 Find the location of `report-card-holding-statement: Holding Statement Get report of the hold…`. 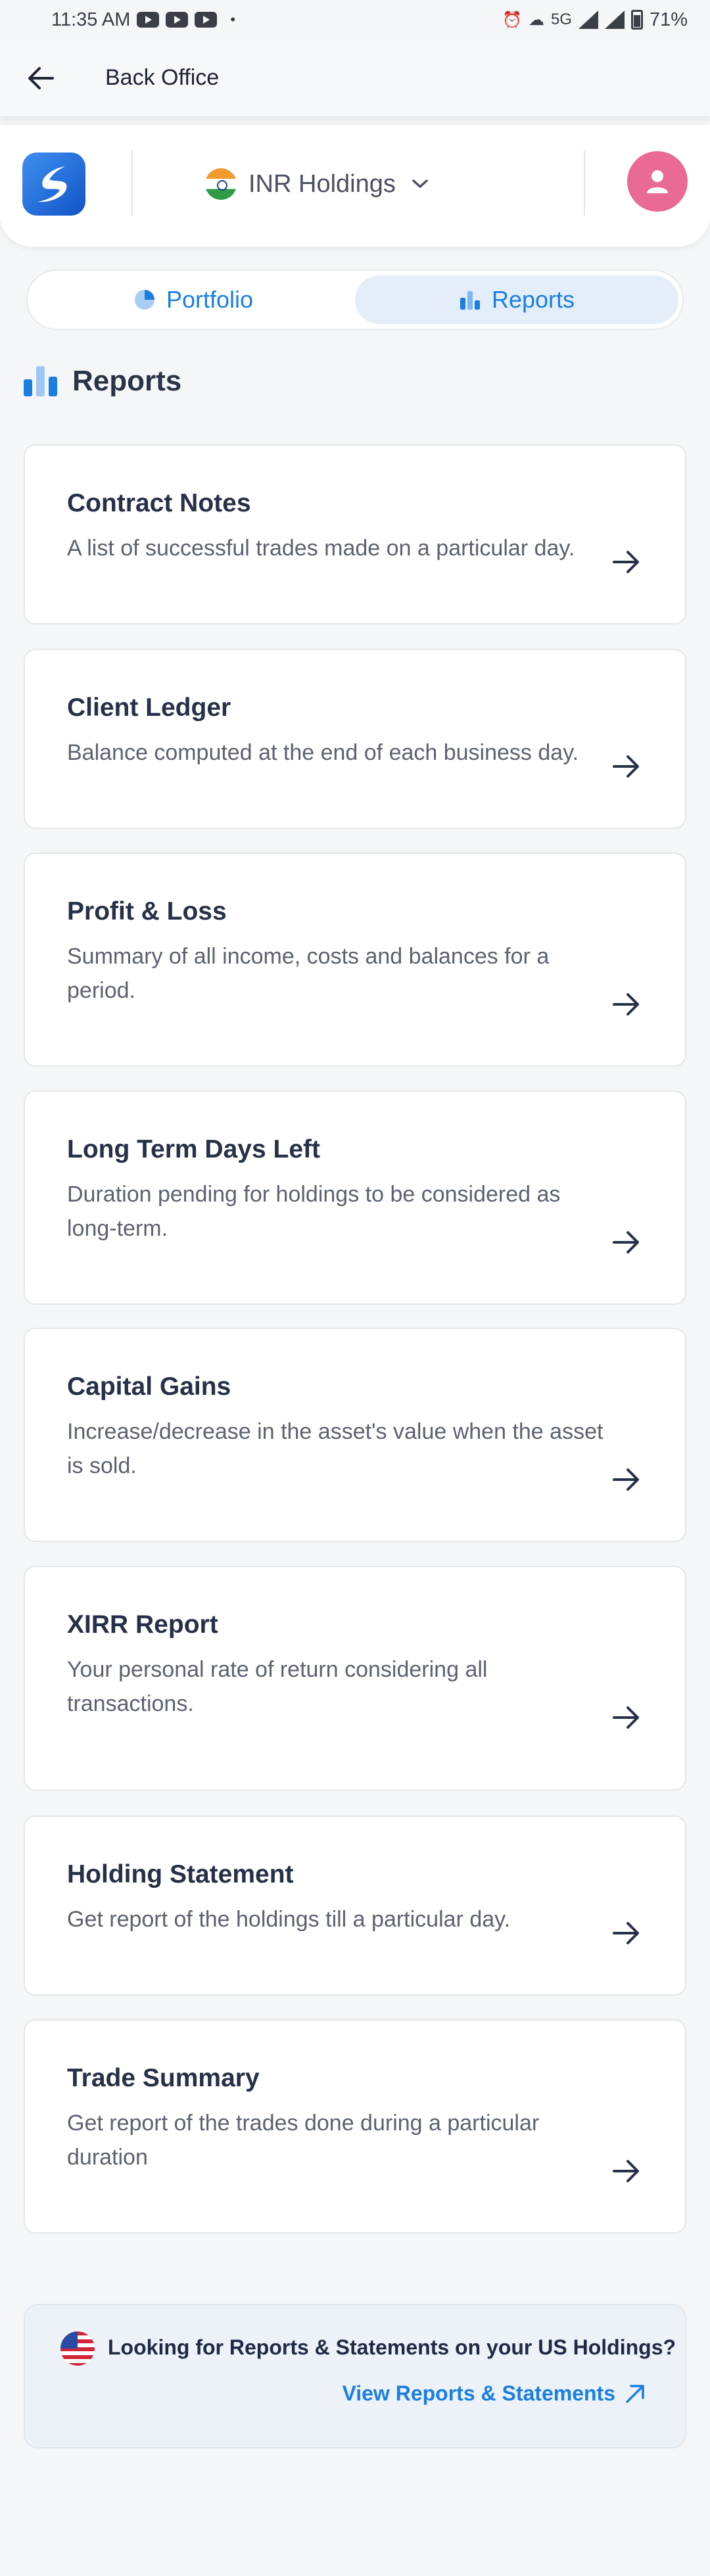

report-card-holding-statement: Holding Statement Get report of the hold… is located at coordinates (355, 1905).